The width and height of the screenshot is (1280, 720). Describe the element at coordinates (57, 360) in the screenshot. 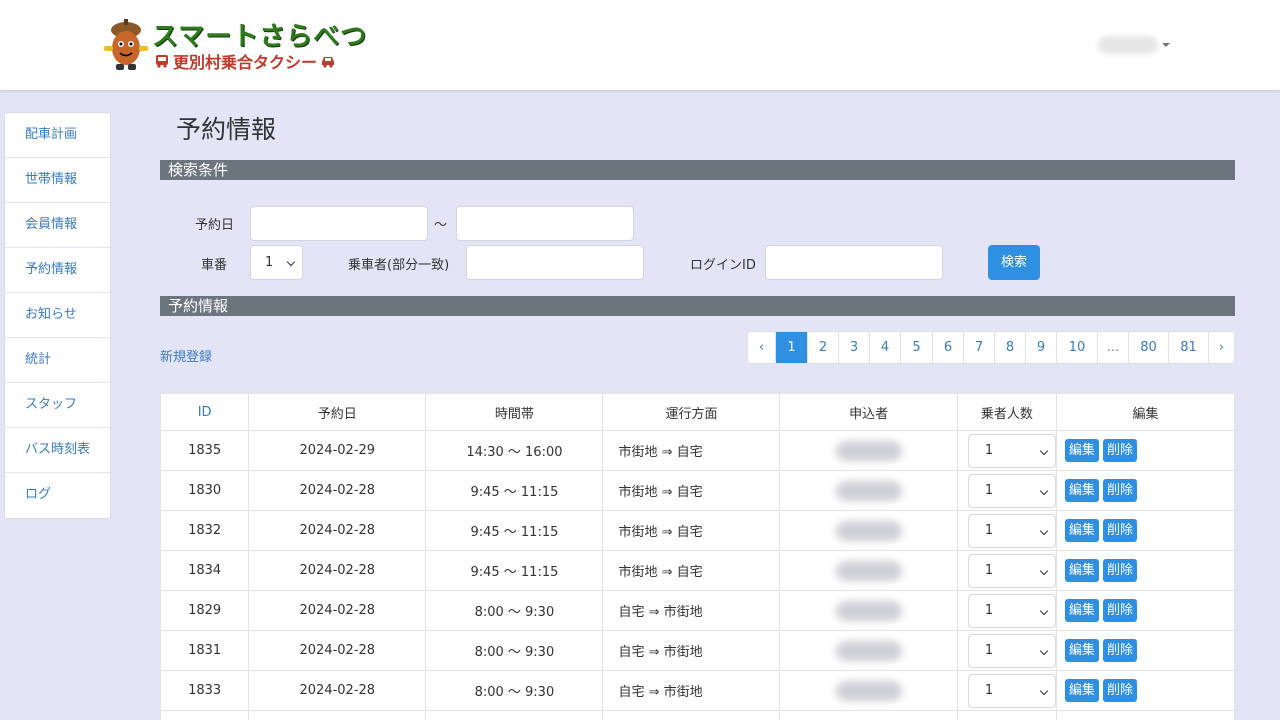

I see `sidebar-item-statistics: 統計` at that location.